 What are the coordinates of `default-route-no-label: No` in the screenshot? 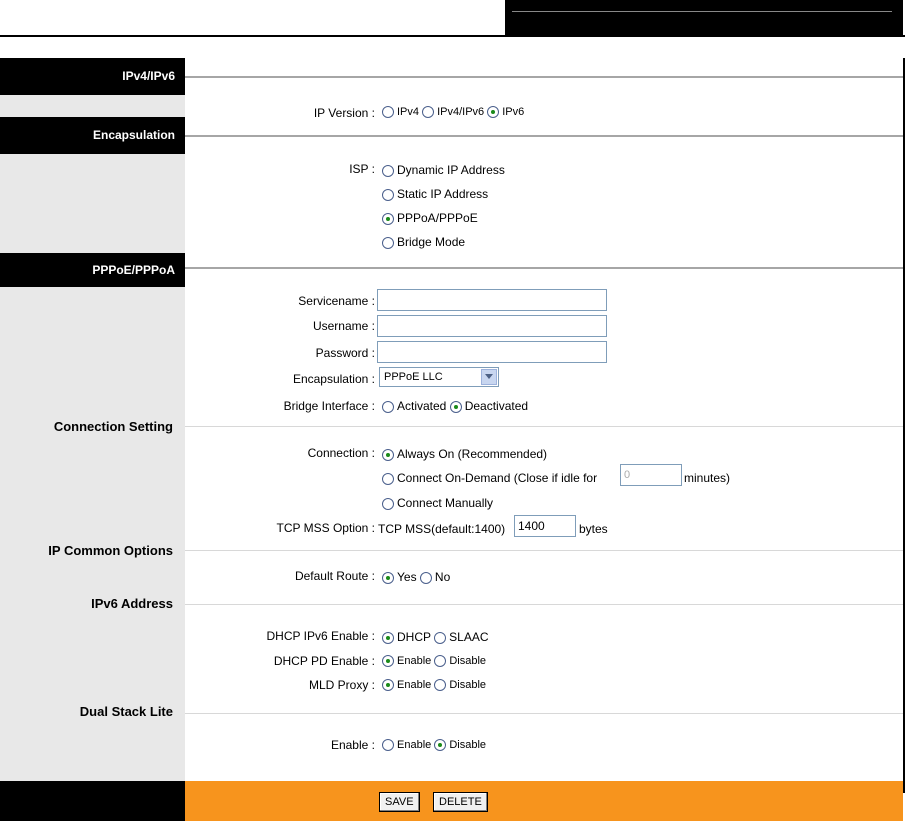 It's located at (442, 577).